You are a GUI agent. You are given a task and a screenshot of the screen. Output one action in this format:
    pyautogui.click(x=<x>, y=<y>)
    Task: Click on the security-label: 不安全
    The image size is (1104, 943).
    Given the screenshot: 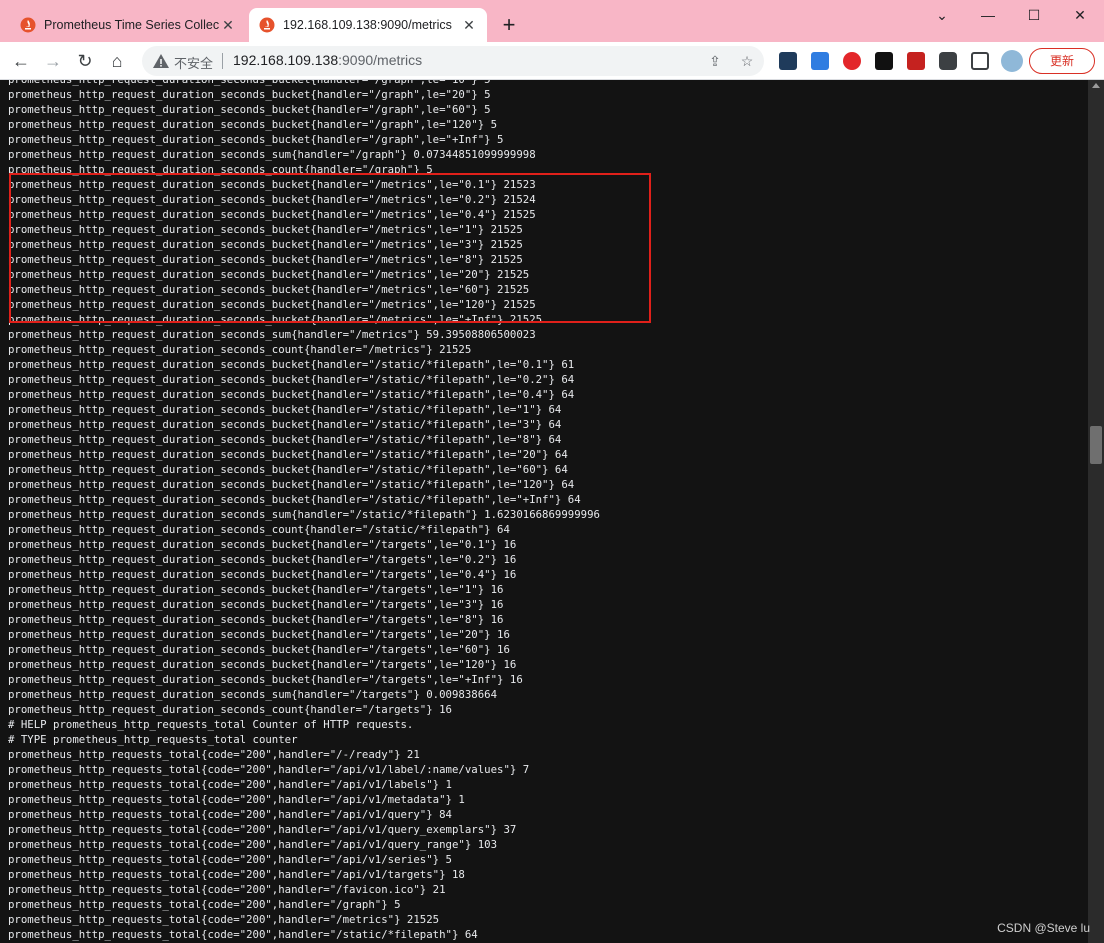 What is the action you would take?
    pyautogui.click(x=193, y=62)
    